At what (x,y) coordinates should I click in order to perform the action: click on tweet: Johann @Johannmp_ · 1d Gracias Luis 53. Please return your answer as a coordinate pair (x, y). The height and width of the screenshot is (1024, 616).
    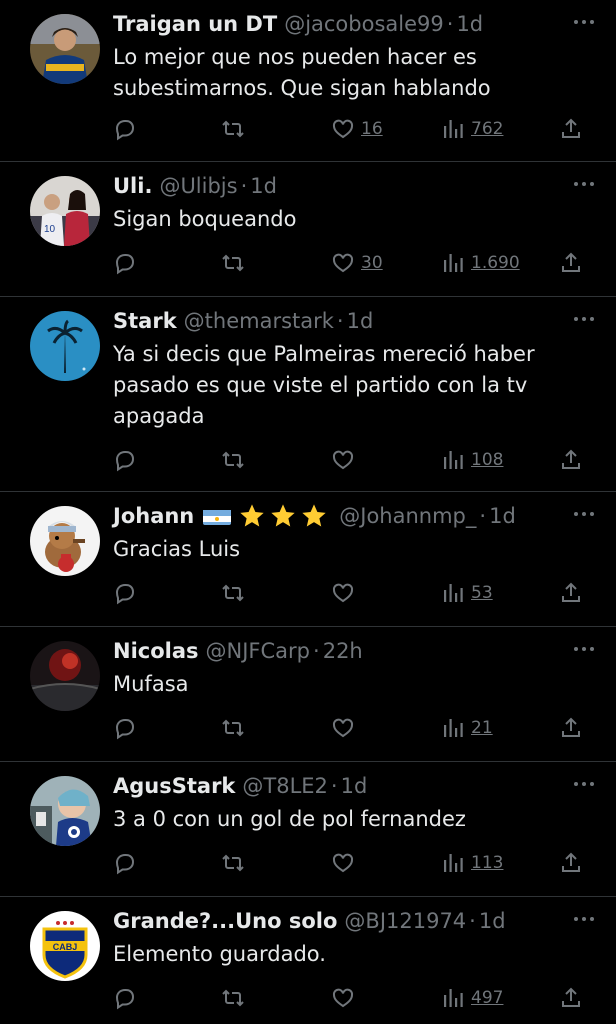
    Looking at the image, I should click on (308, 559).